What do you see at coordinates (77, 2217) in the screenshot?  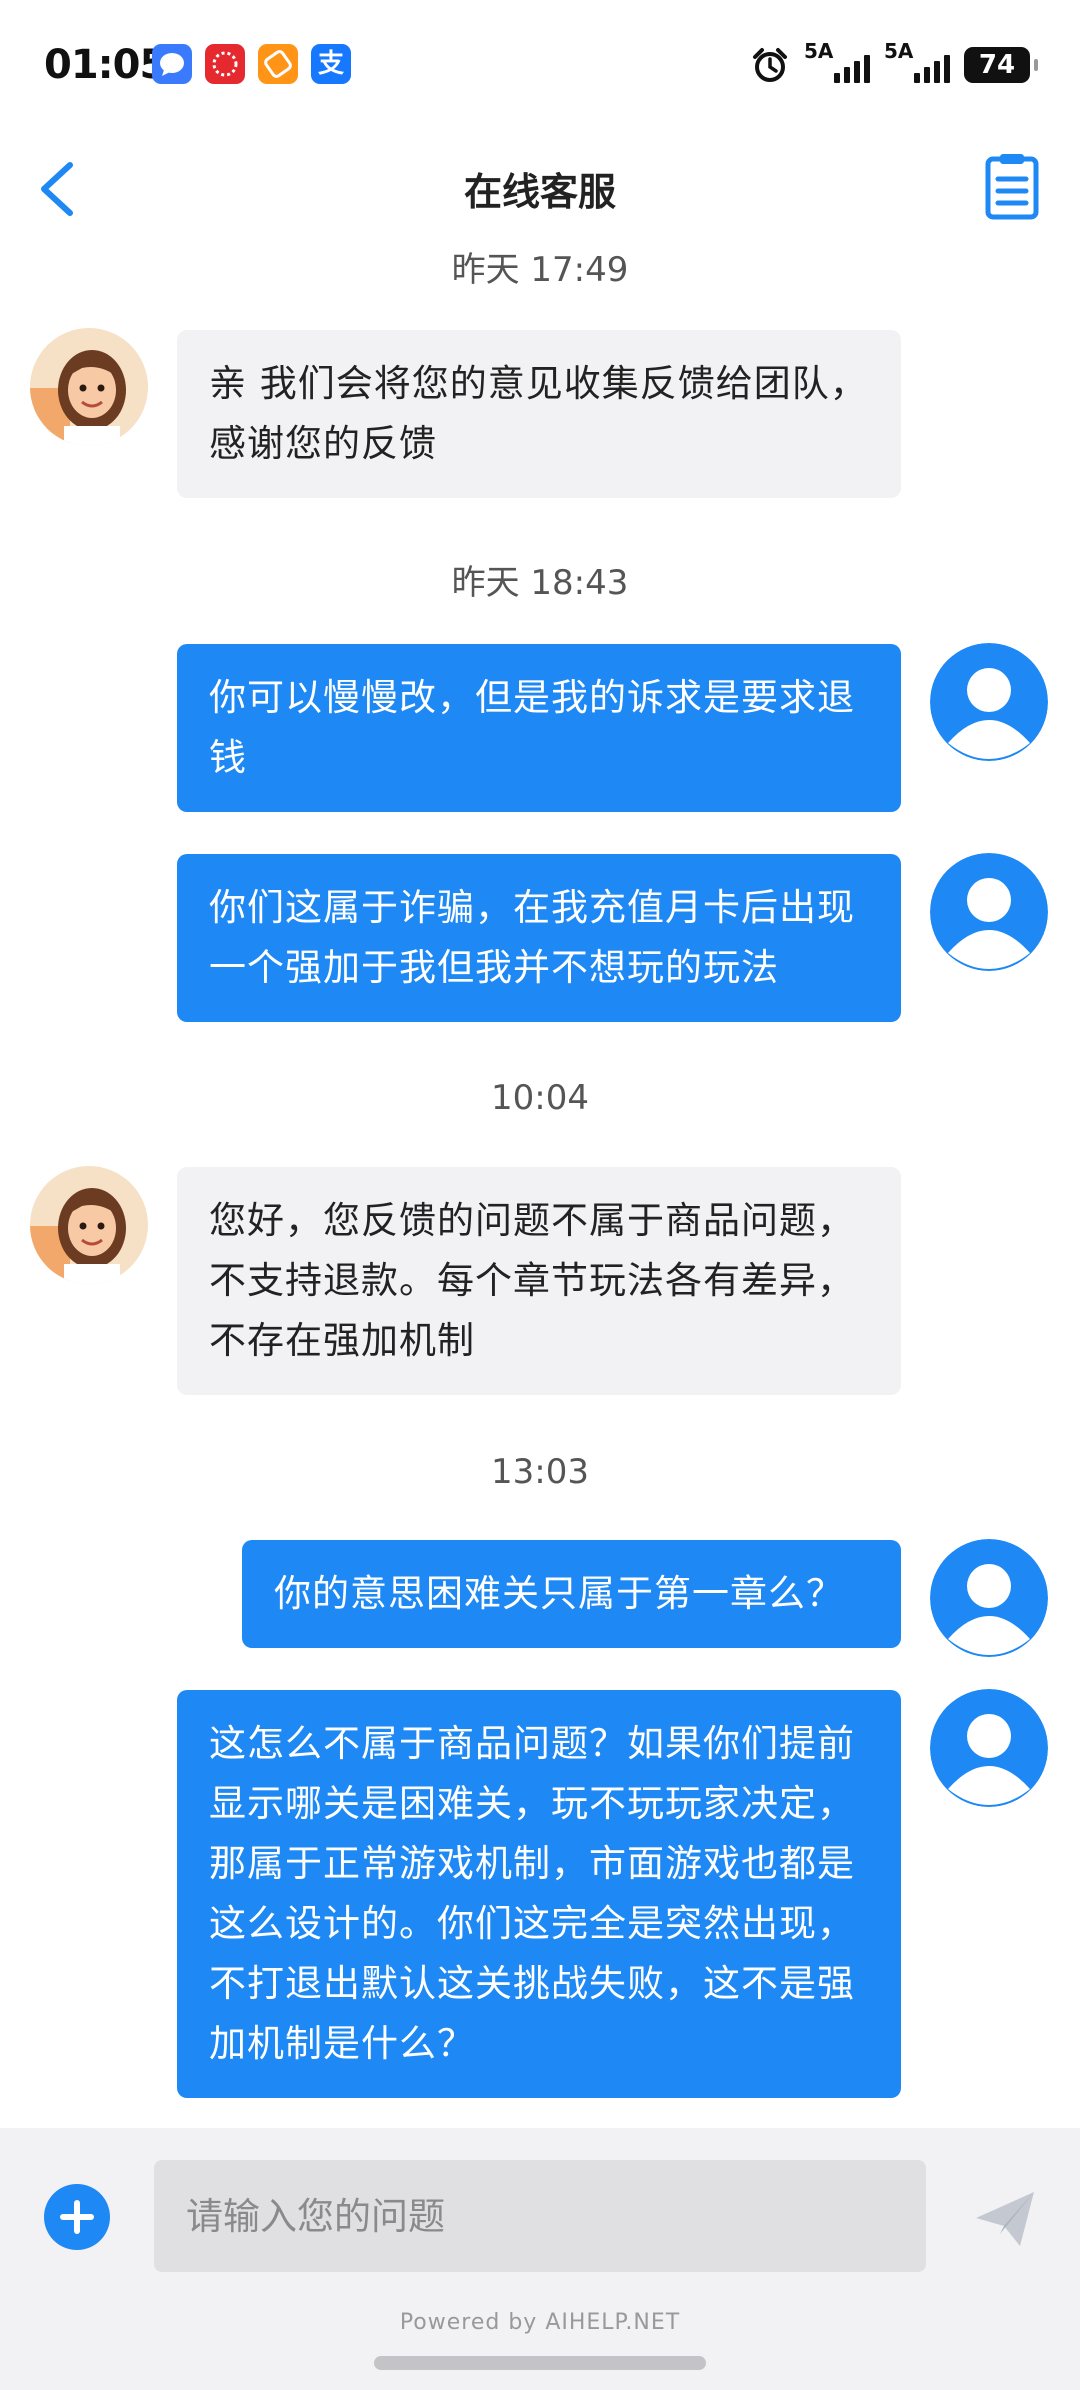 I see `add-attachment-button` at bounding box center [77, 2217].